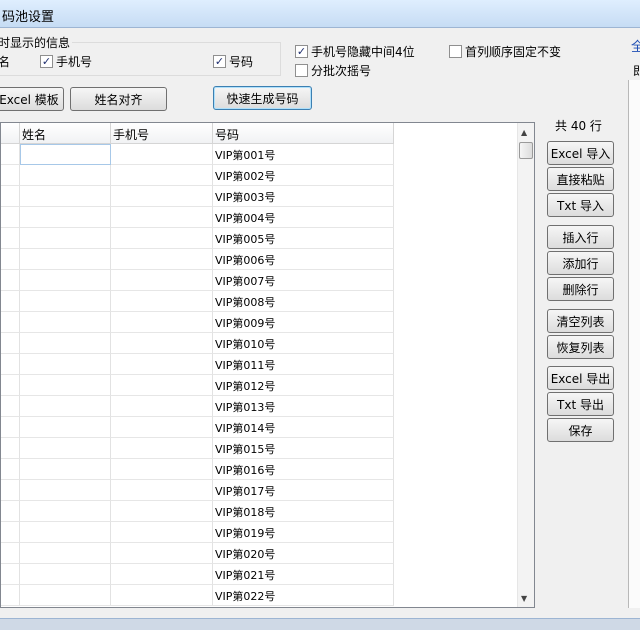 Image resolution: width=640 pixels, height=630 pixels. I want to click on column-header-code: 号码, so click(303, 133).